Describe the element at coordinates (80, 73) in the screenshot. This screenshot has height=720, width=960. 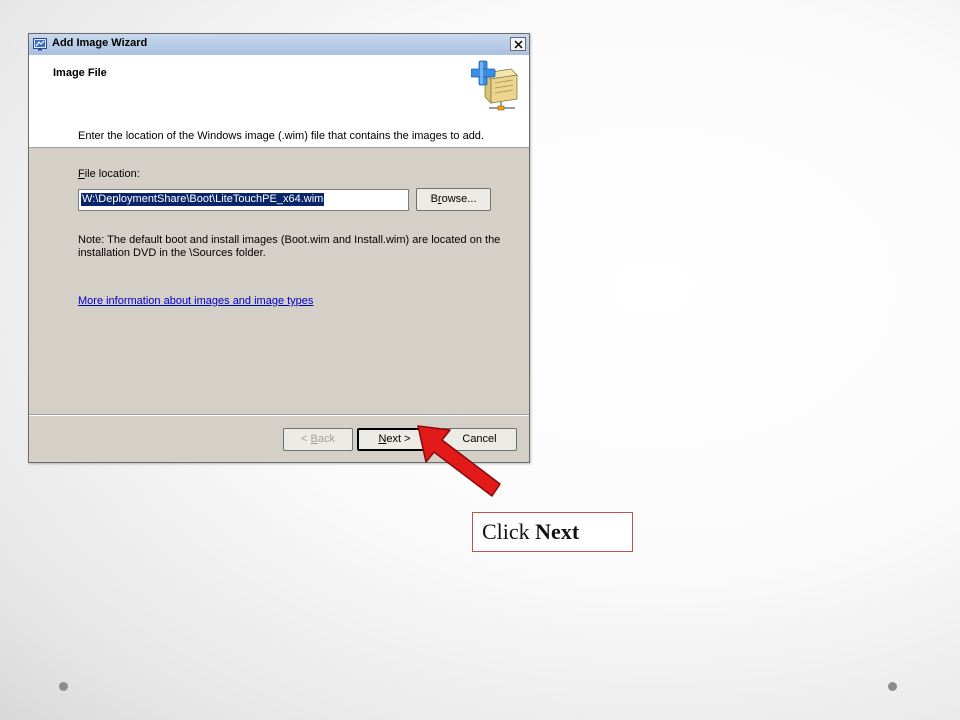
I see `page-title: Image File` at that location.